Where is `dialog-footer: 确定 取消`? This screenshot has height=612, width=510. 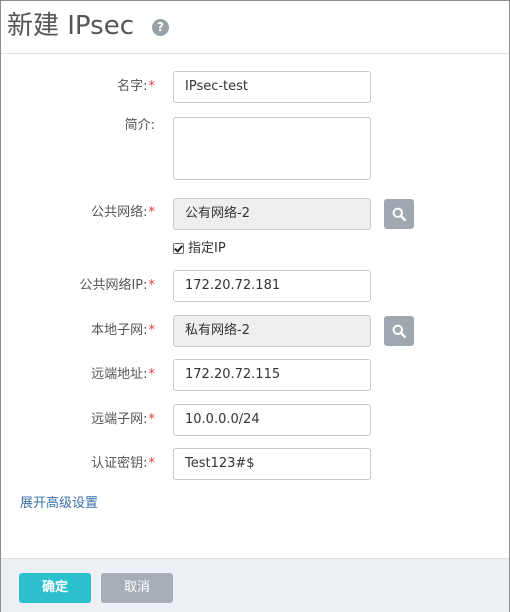 dialog-footer: 确定 取消 is located at coordinates (255, 585).